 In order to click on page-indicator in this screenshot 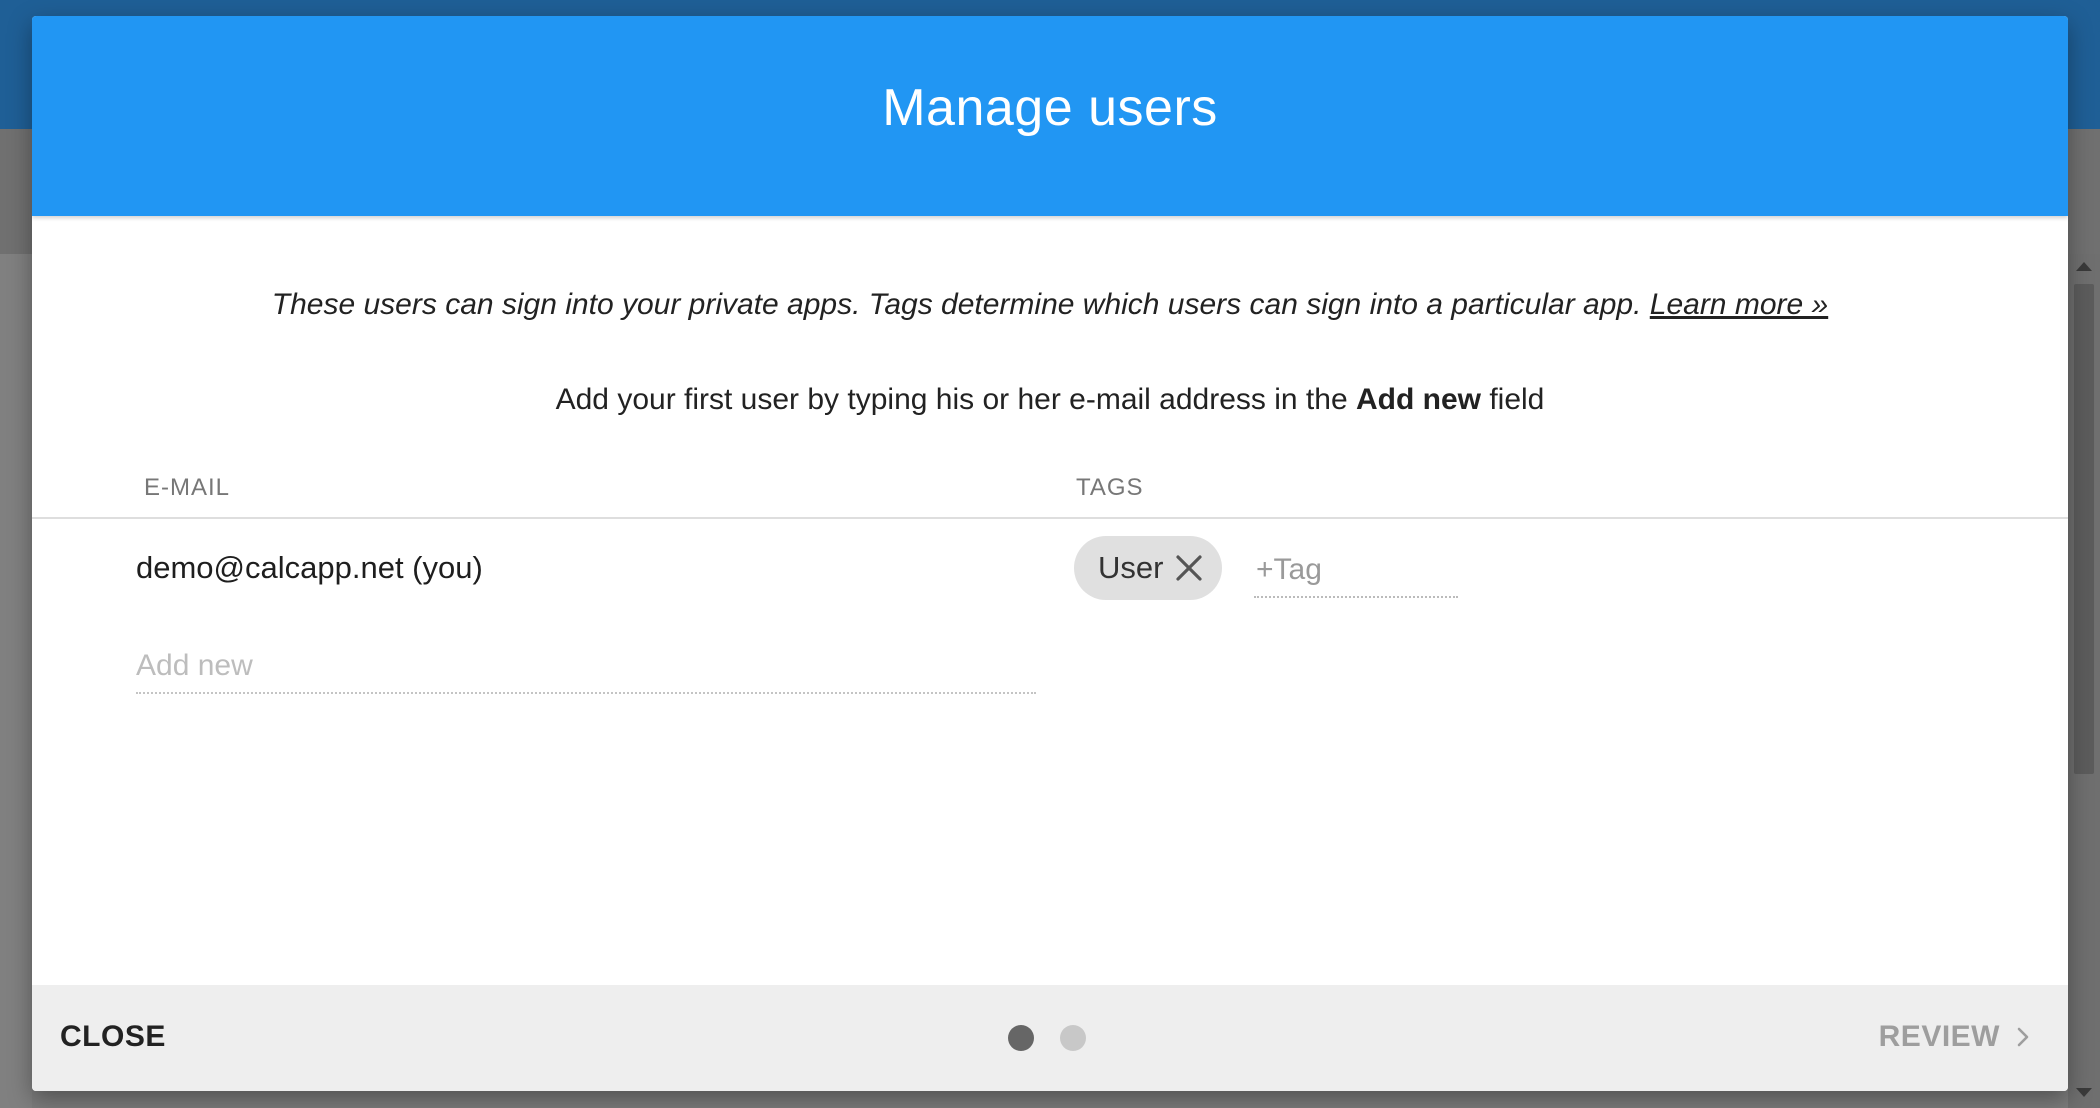, I will do `click(1047, 1038)`.